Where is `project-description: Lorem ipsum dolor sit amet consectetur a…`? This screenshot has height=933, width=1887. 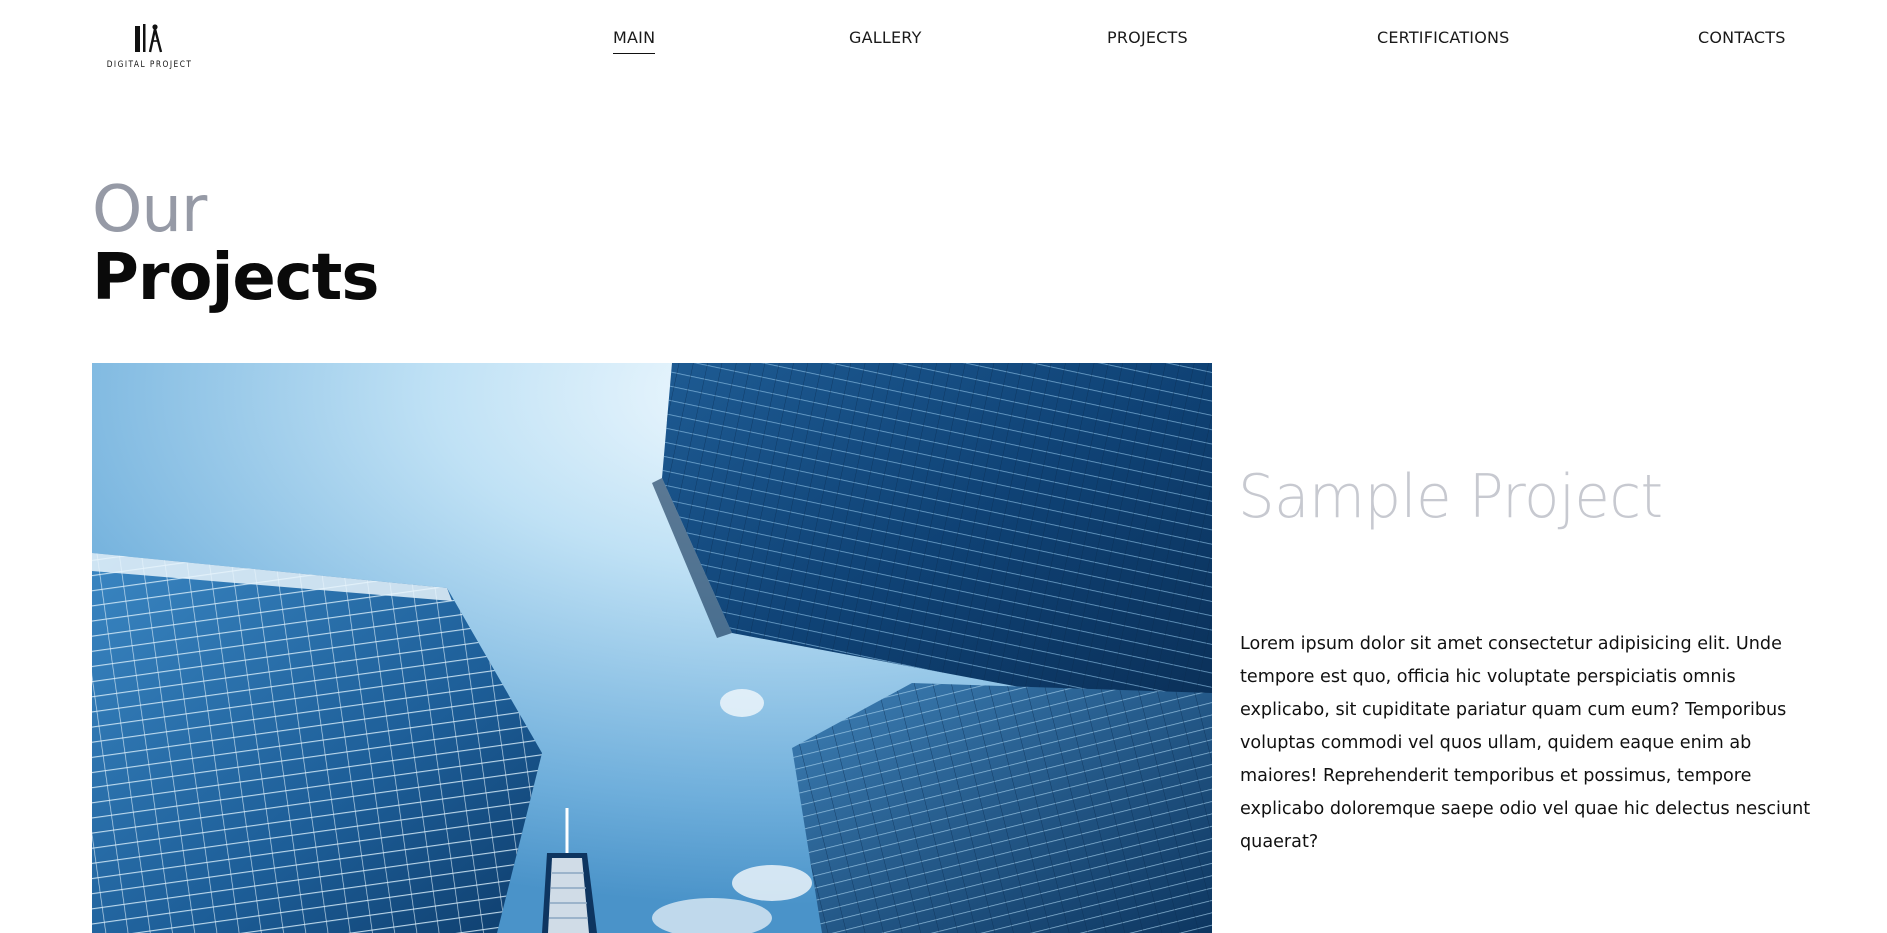
project-description: Lorem ipsum dolor sit amet consectetur a… is located at coordinates (1525, 743).